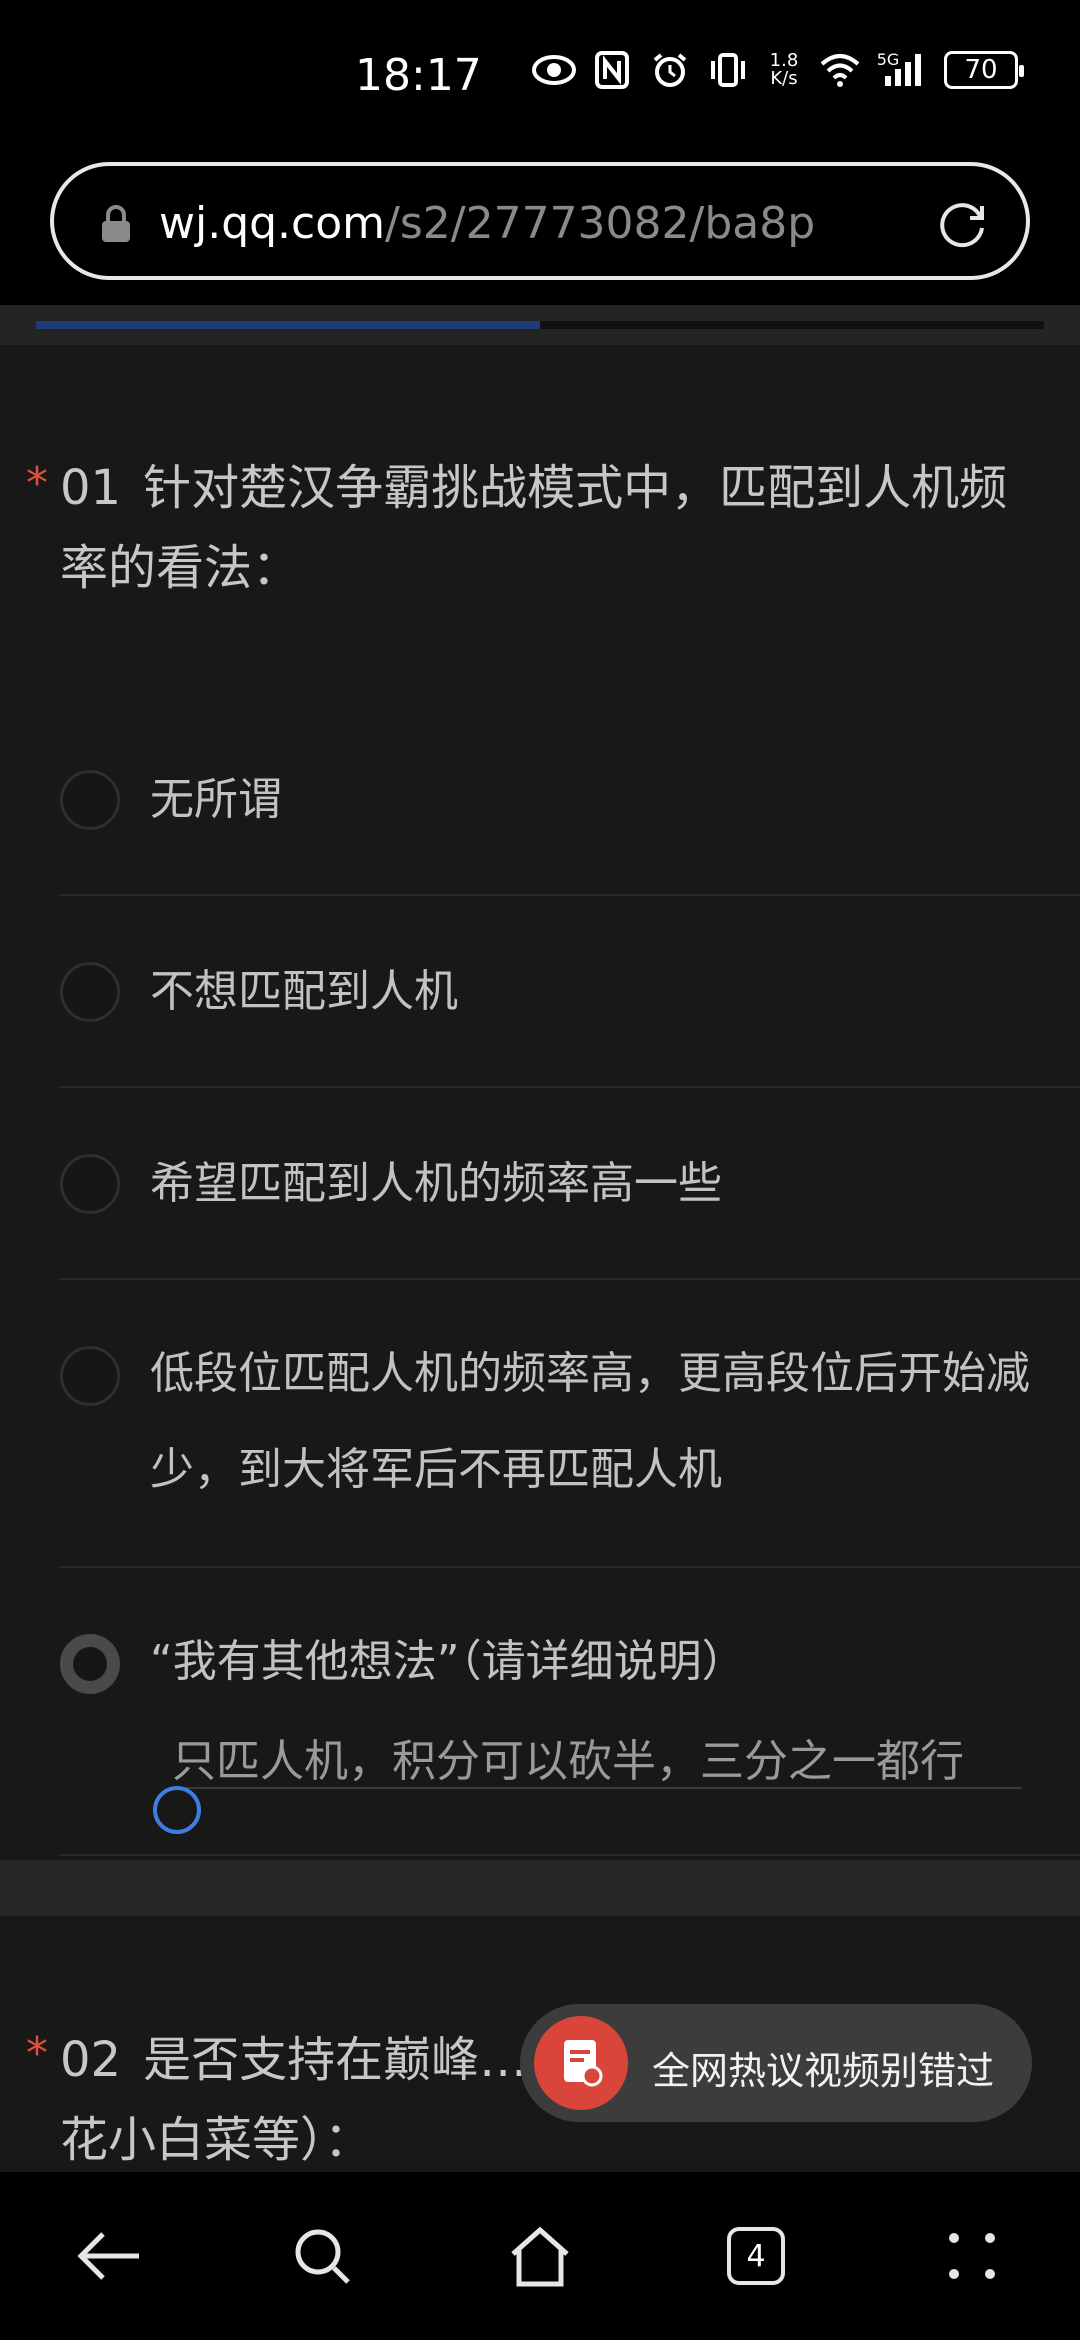  I want to click on radio-button-selected, so click(90, 1664).